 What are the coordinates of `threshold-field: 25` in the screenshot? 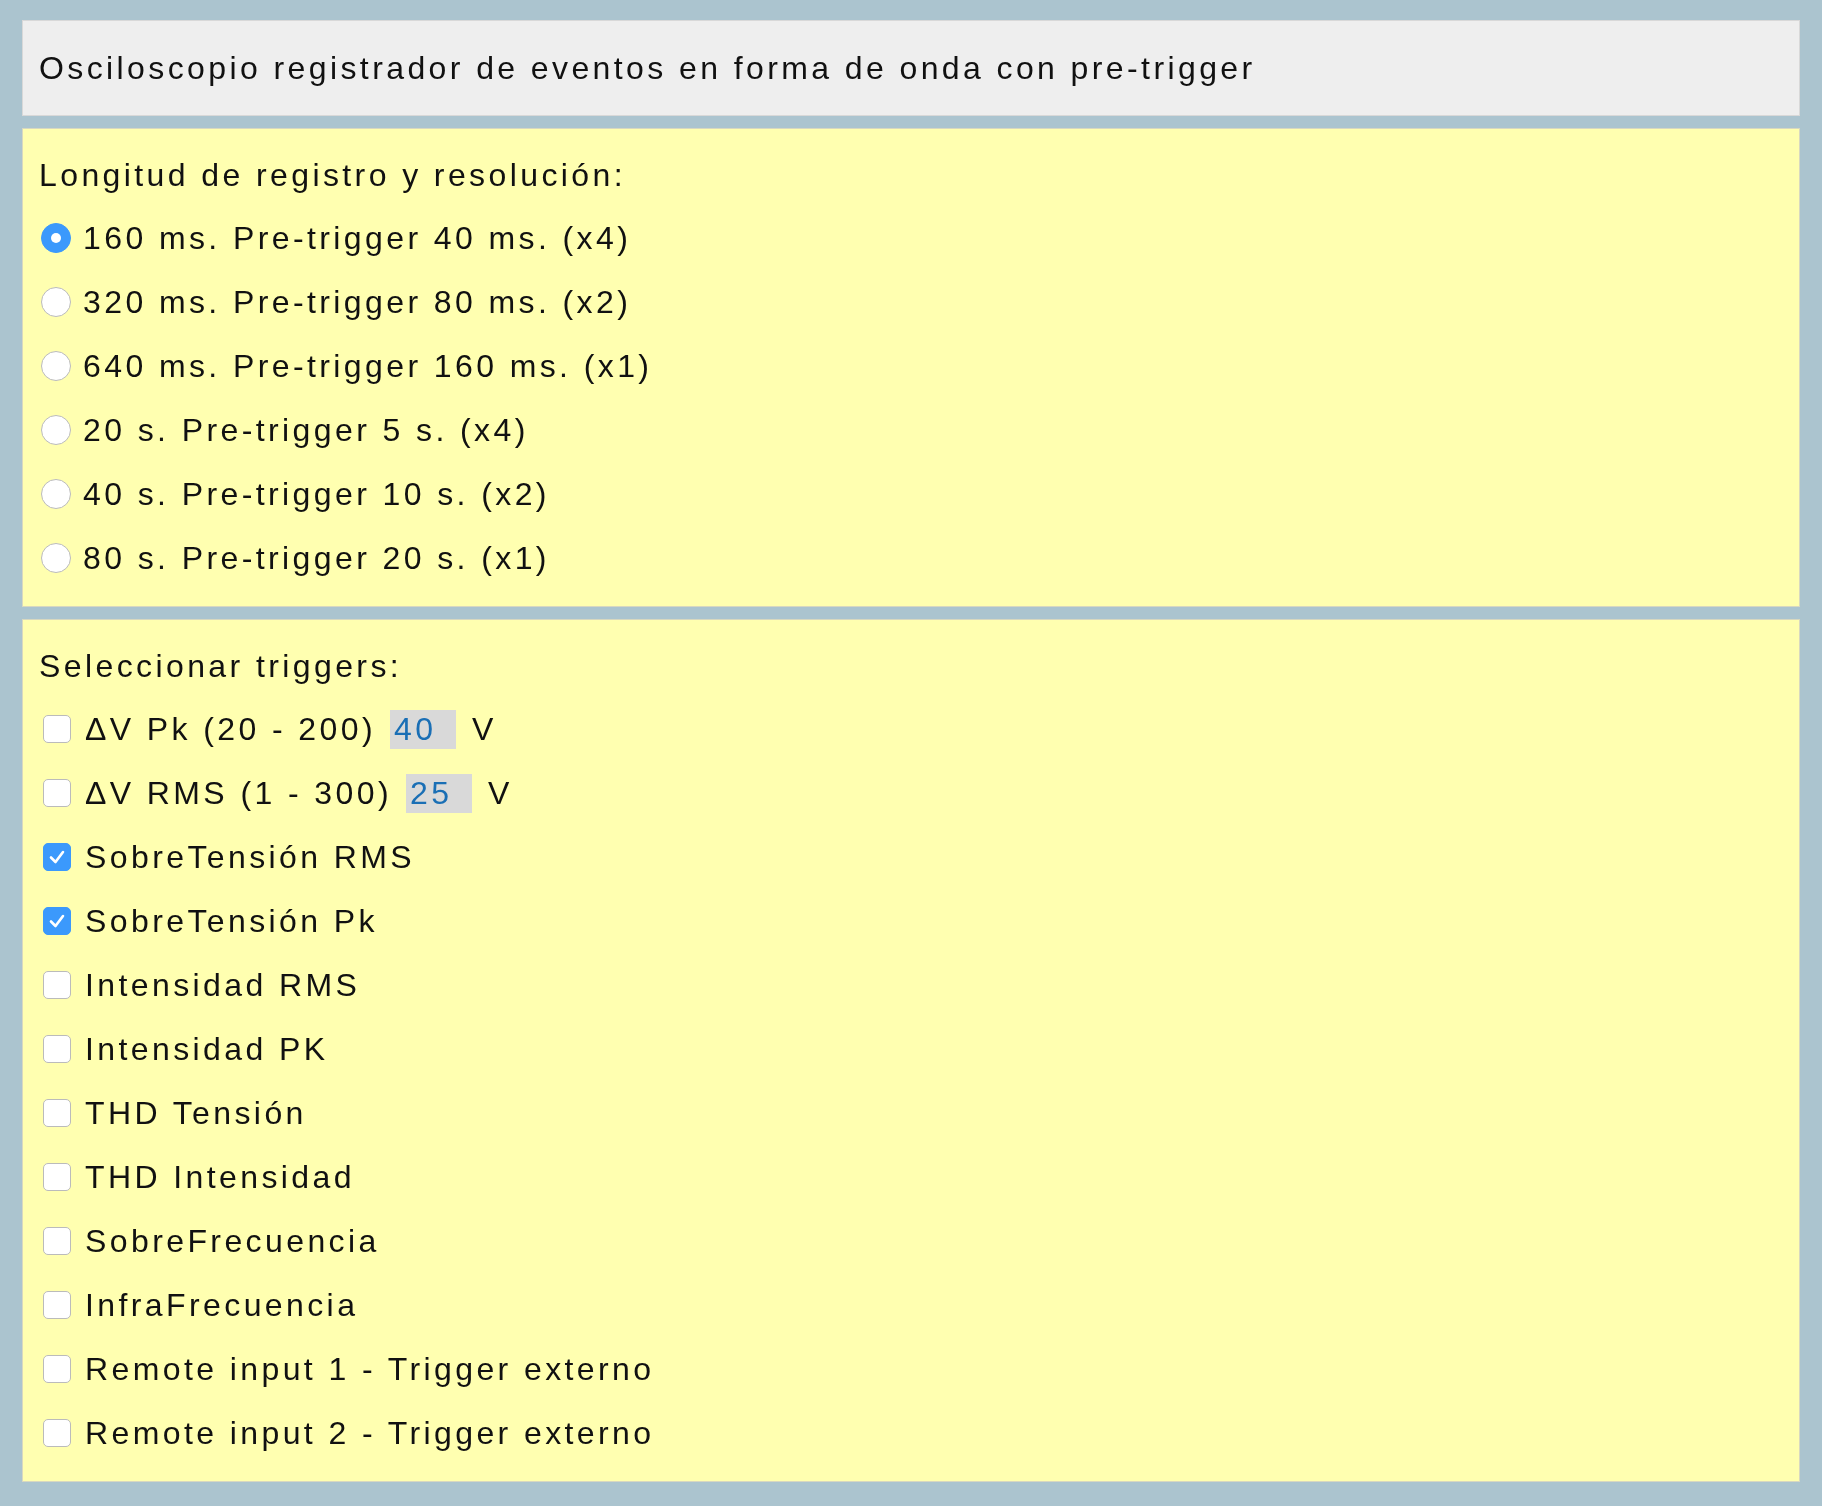 It's located at (438, 793).